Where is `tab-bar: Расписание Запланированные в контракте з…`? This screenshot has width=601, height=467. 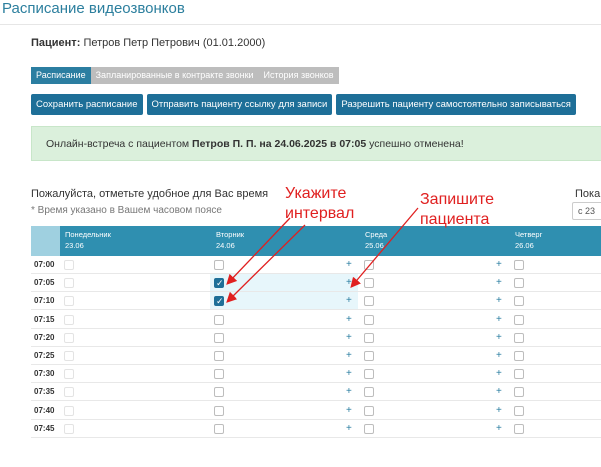
tab-bar: Расписание Запланированные в контракте з… is located at coordinates (185, 75).